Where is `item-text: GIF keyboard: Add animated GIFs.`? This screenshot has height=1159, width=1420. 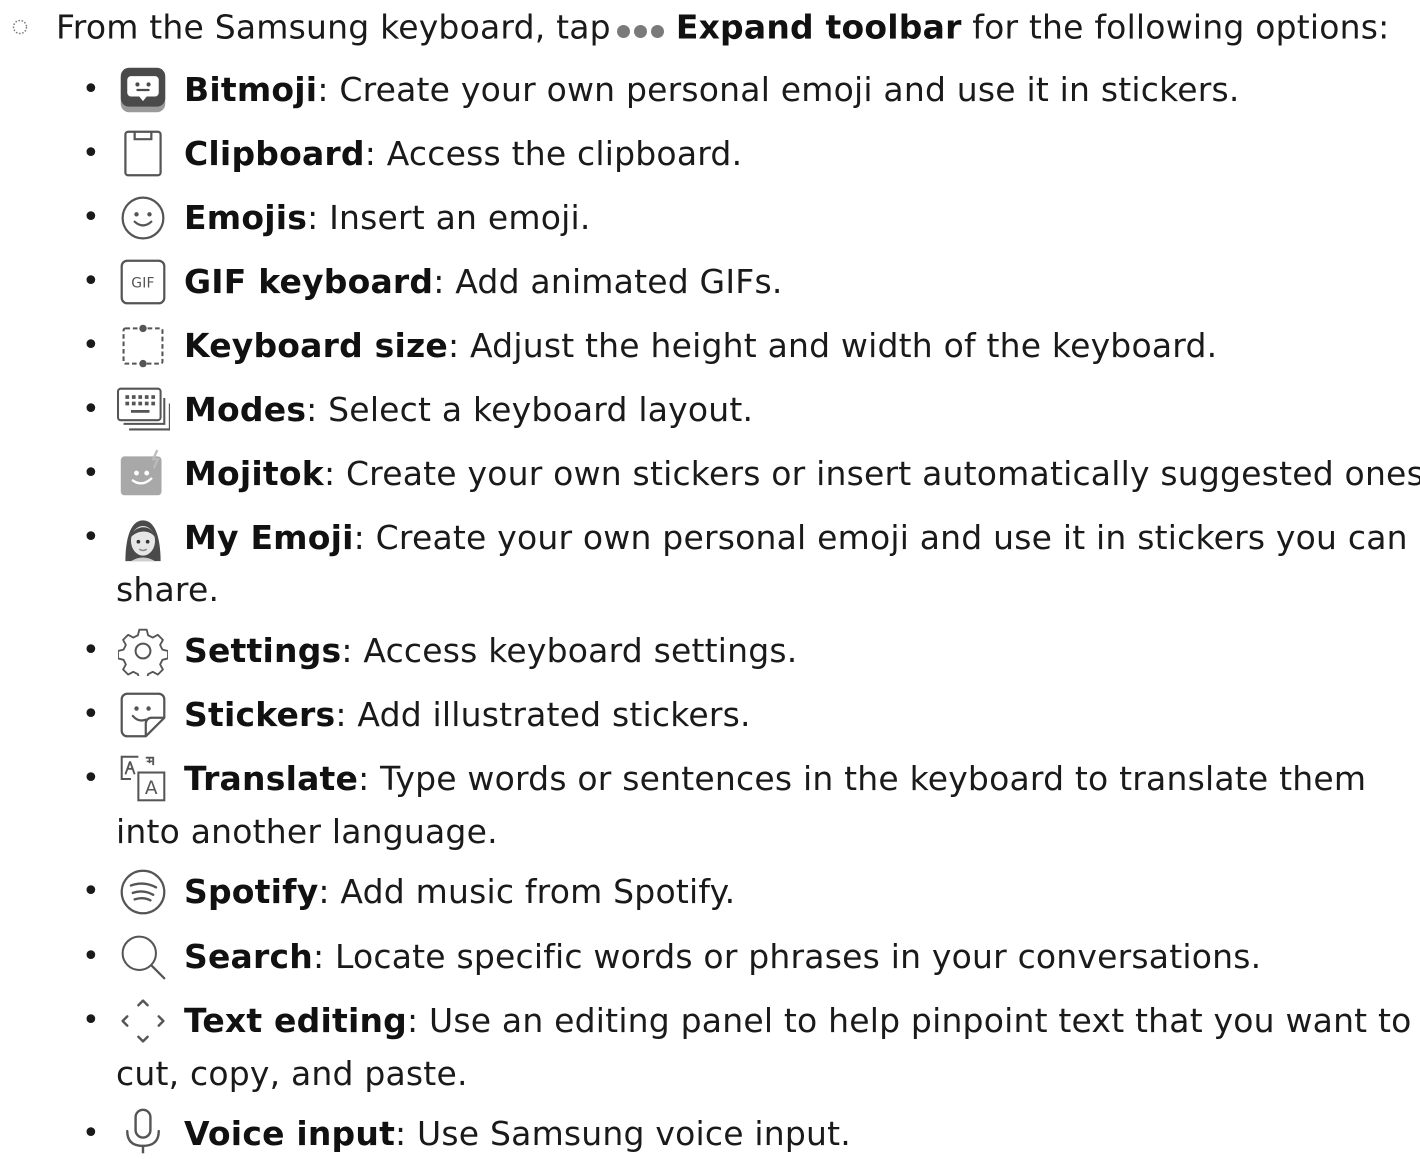
item-text: GIF keyboard: Add animated GIFs. is located at coordinates (483, 282).